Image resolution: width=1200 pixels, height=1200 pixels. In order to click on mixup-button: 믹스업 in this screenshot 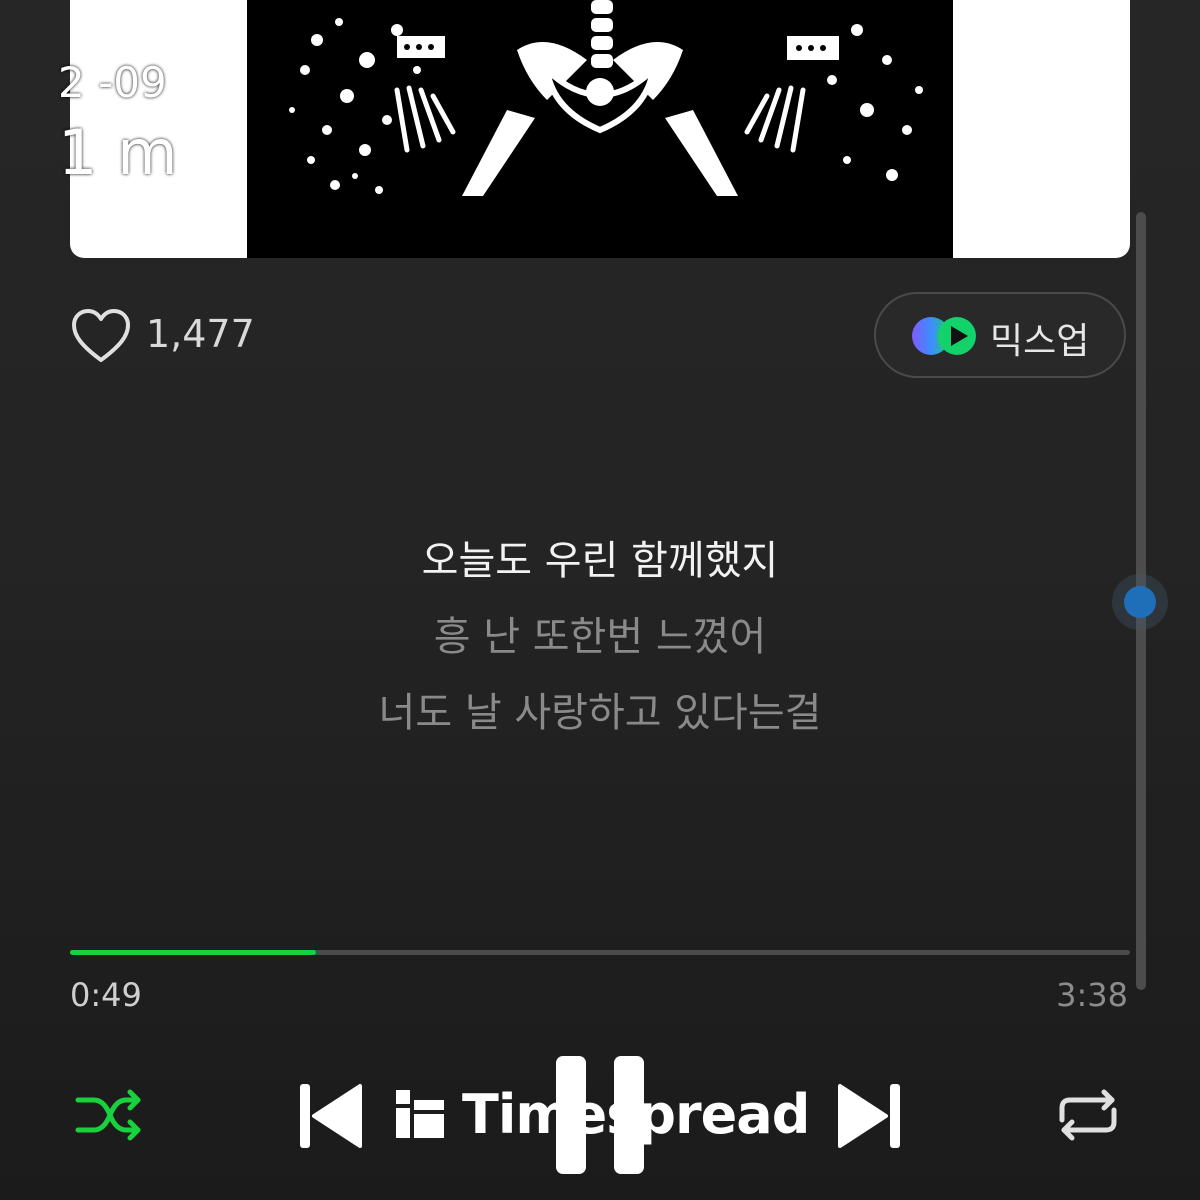, I will do `click(1000, 335)`.